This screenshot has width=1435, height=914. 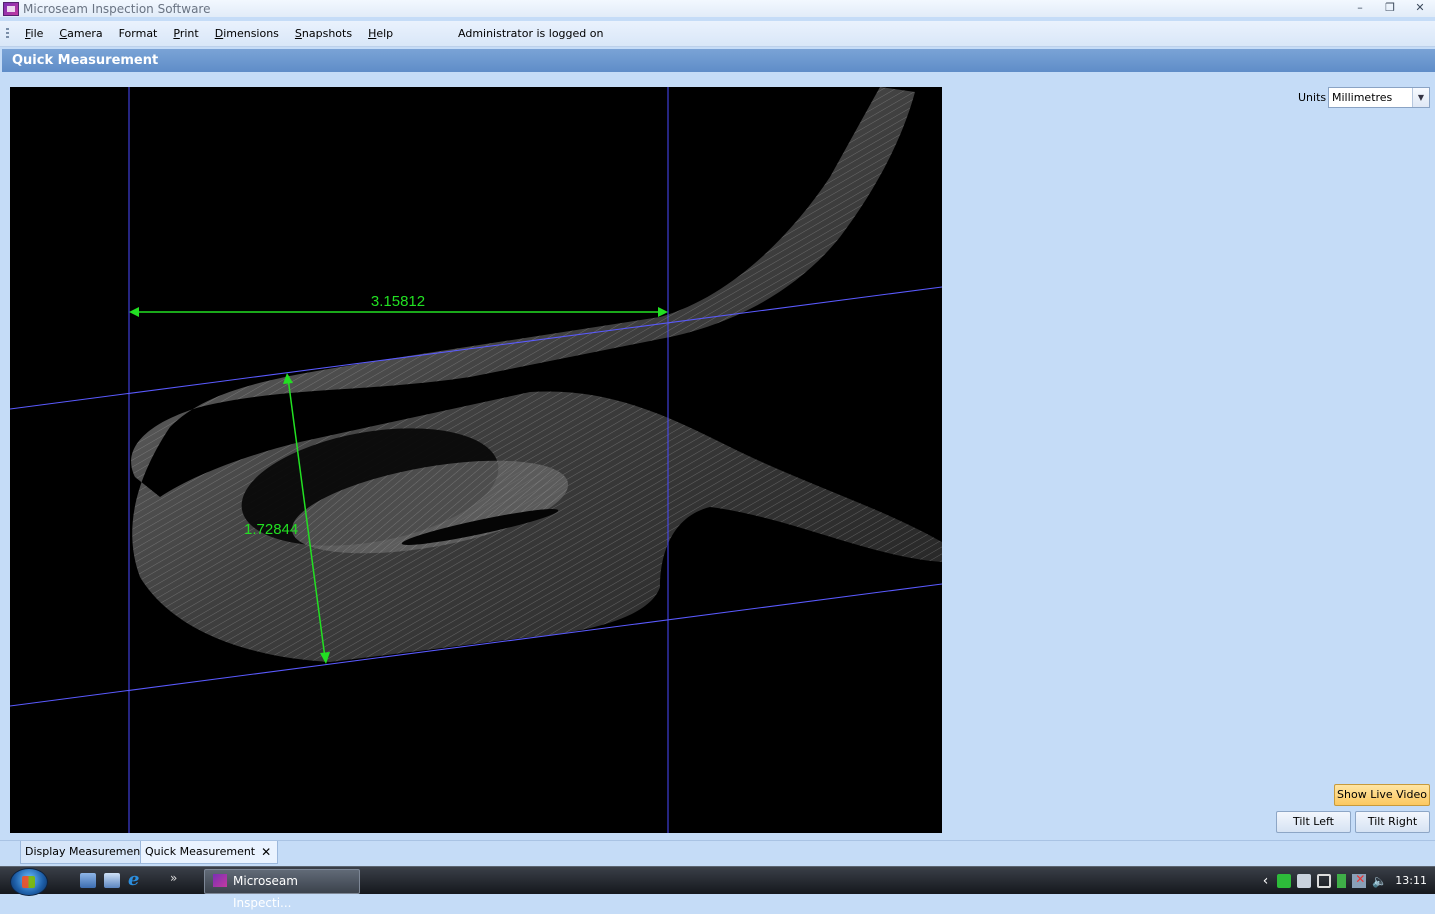 I want to click on show-live-video-button: Show Live Video, so click(x=1382, y=795).